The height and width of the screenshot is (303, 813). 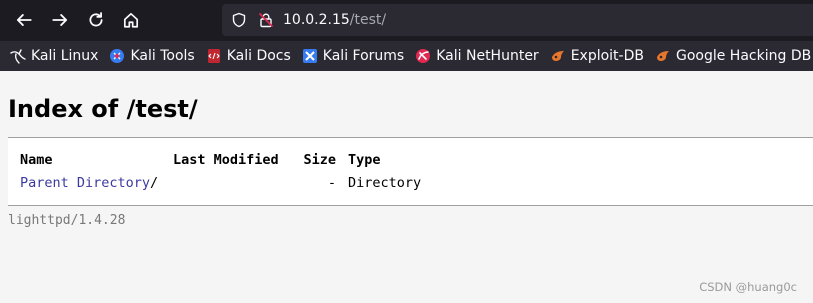 What do you see at coordinates (331, 182) in the screenshot?
I see `cell-size: -` at bounding box center [331, 182].